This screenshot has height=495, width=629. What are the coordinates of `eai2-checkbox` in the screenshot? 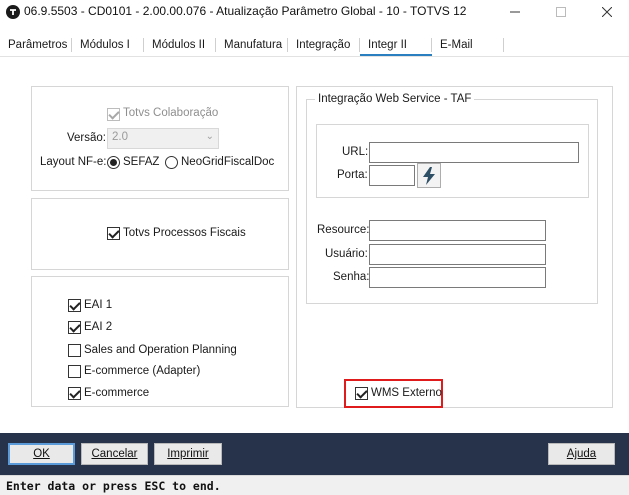 It's located at (74, 327).